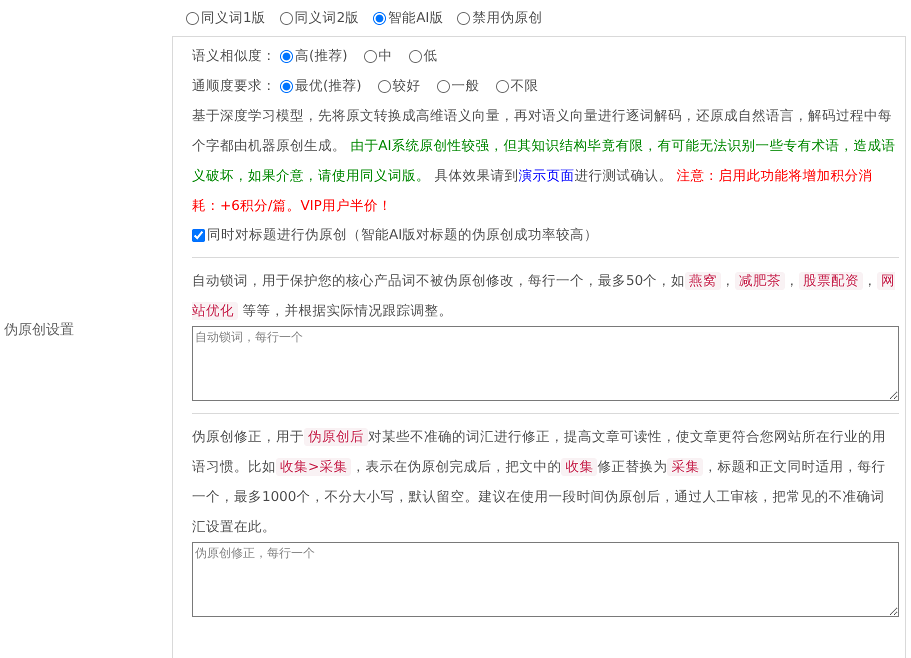  I want to click on option-label: 通顺度要求：, so click(234, 86).